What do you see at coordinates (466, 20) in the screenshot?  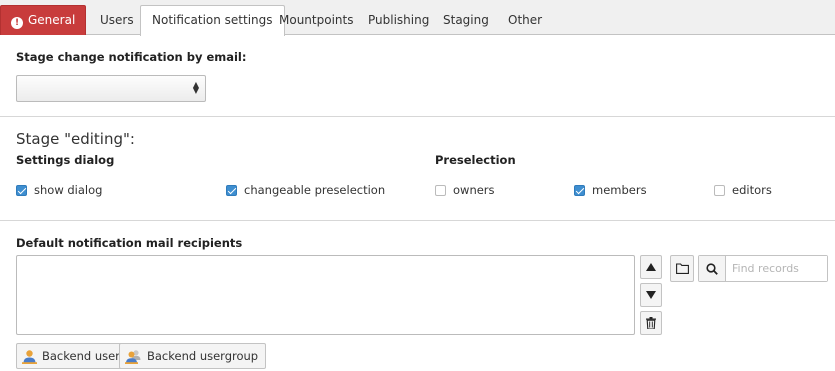 I see `tab-staging: Staging` at bounding box center [466, 20].